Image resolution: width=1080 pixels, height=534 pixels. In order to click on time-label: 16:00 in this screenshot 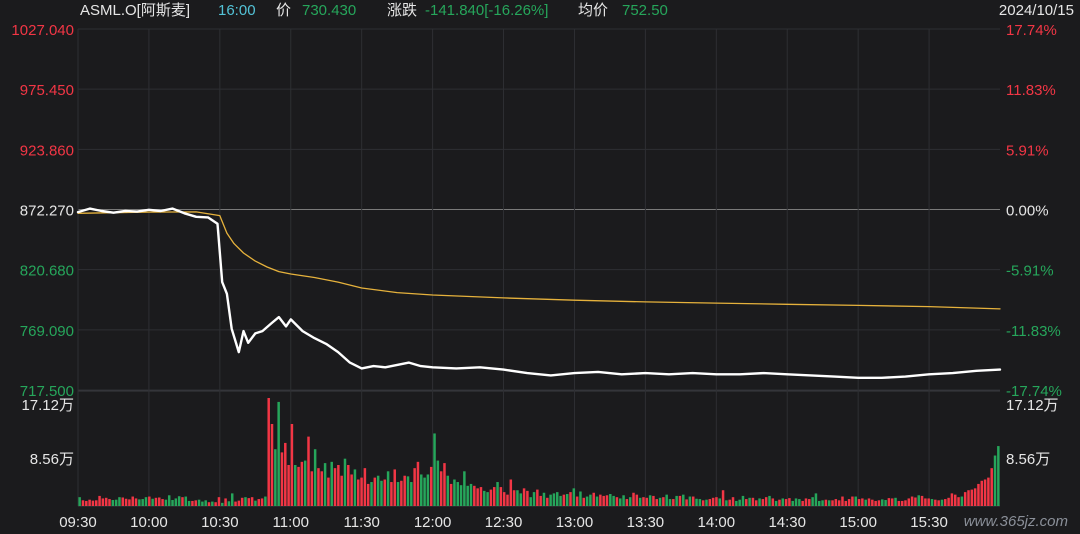, I will do `click(237, 10)`.